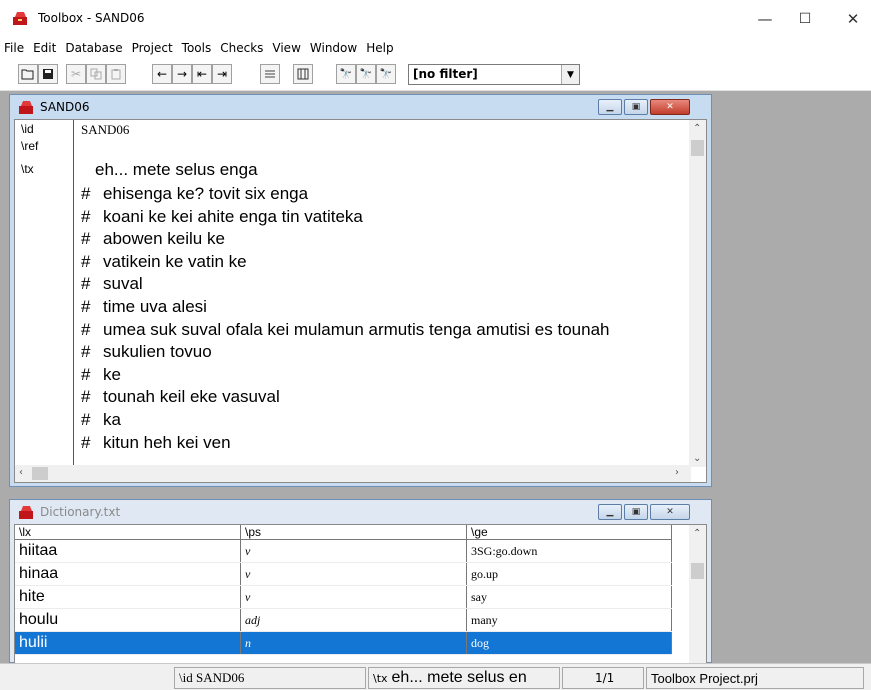 Image resolution: width=871 pixels, height=690 pixels. I want to click on copy-icon, so click(96, 74).